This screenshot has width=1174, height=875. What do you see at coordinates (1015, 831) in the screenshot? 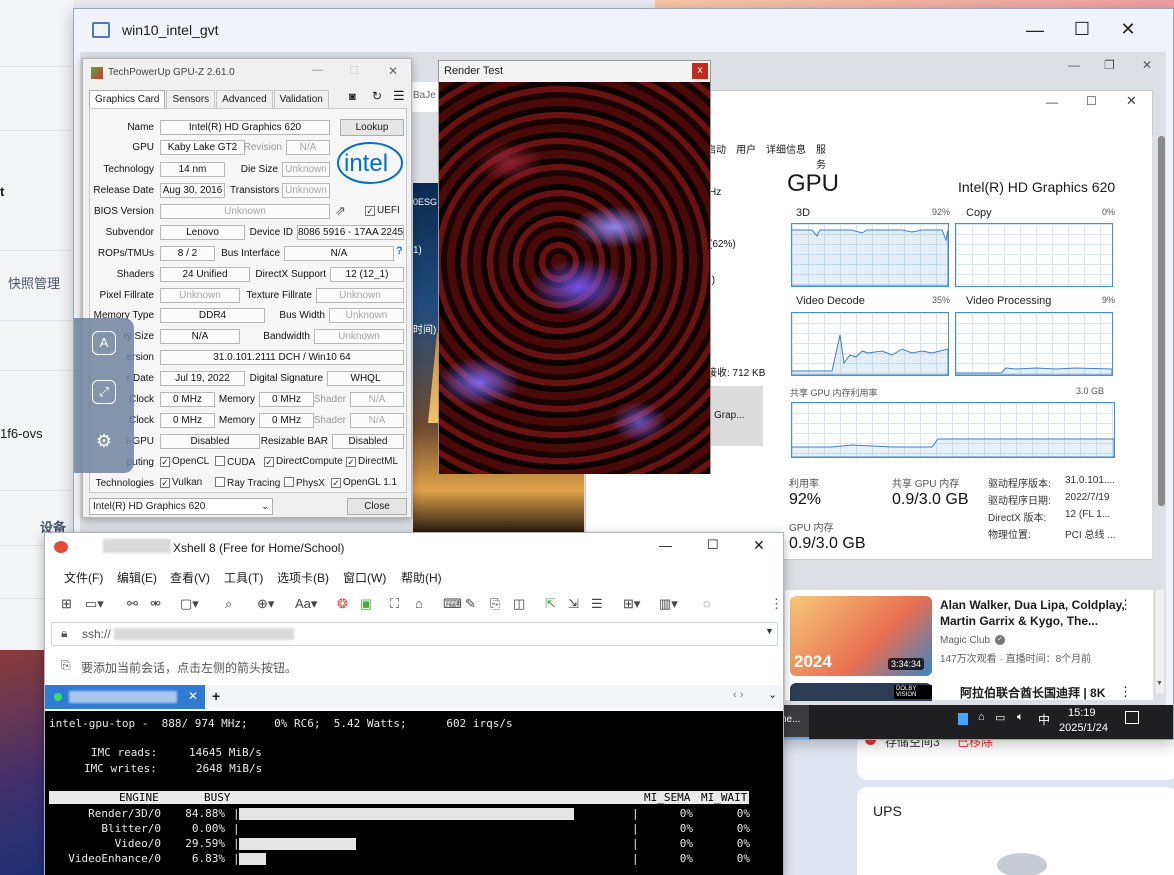
I see `ups-card: UPS` at bounding box center [1015, 831].